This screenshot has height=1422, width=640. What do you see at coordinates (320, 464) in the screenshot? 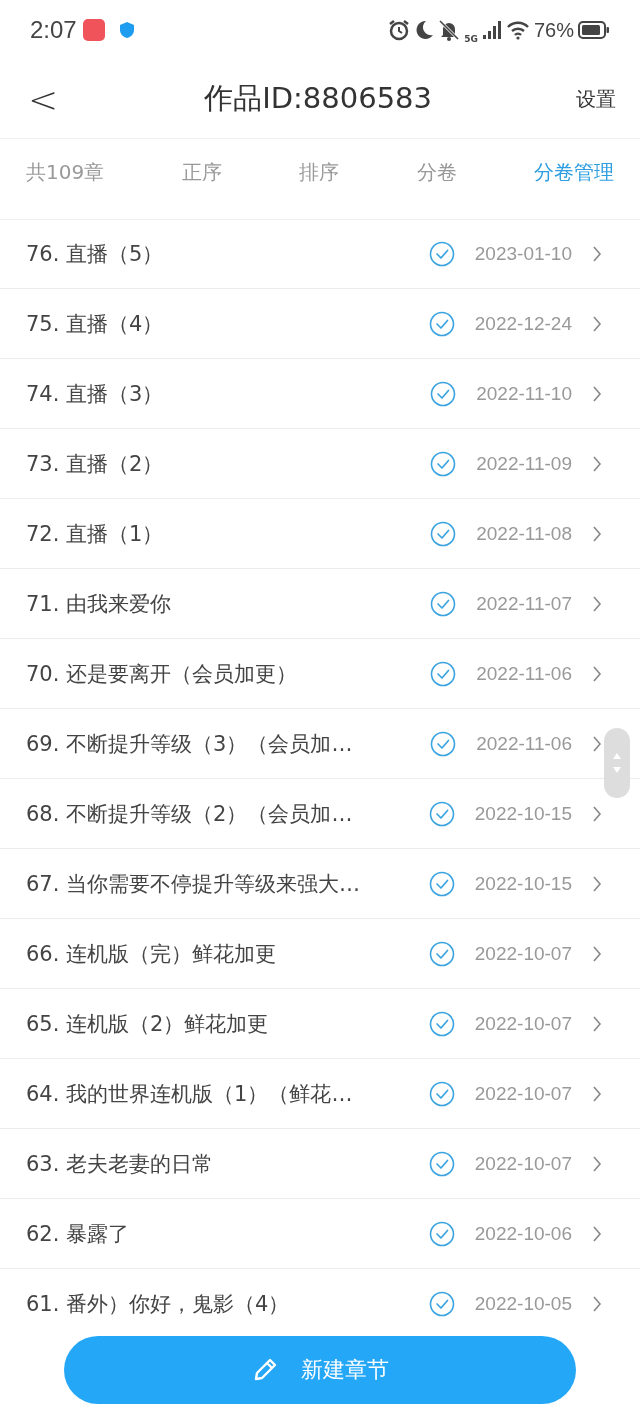
I see `chapter-row: 73. 直播（2） 2022-11-09` at bounding box center [320, 464].